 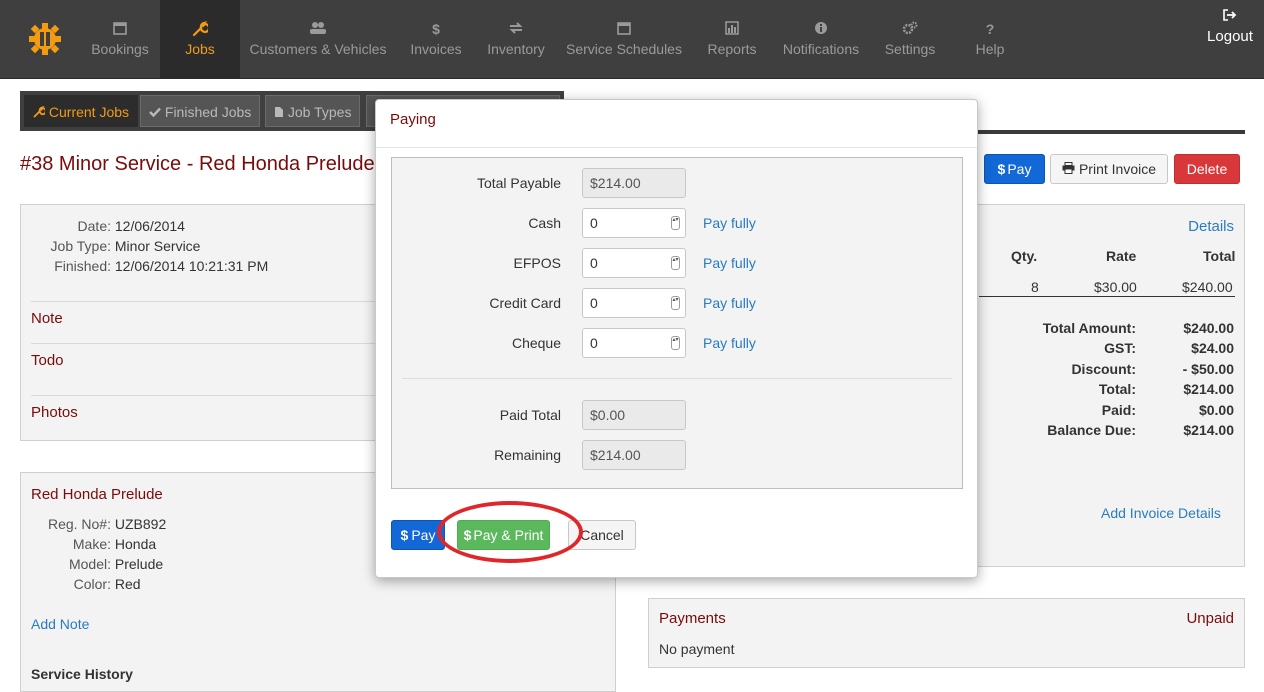 What do you see at coordinates (624, 39) in the screenshot?
I see `nav-service-schedules: Service Schedules` at bounding box center [624, 39].